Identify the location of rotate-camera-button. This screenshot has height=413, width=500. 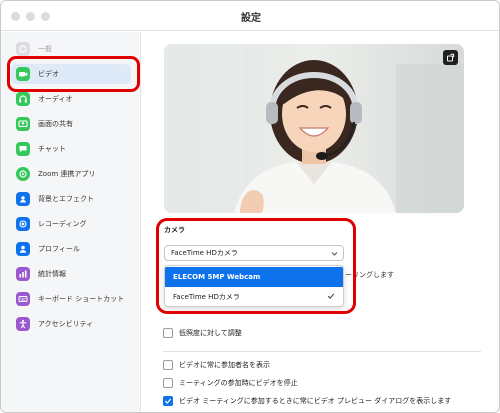
(450, 57).